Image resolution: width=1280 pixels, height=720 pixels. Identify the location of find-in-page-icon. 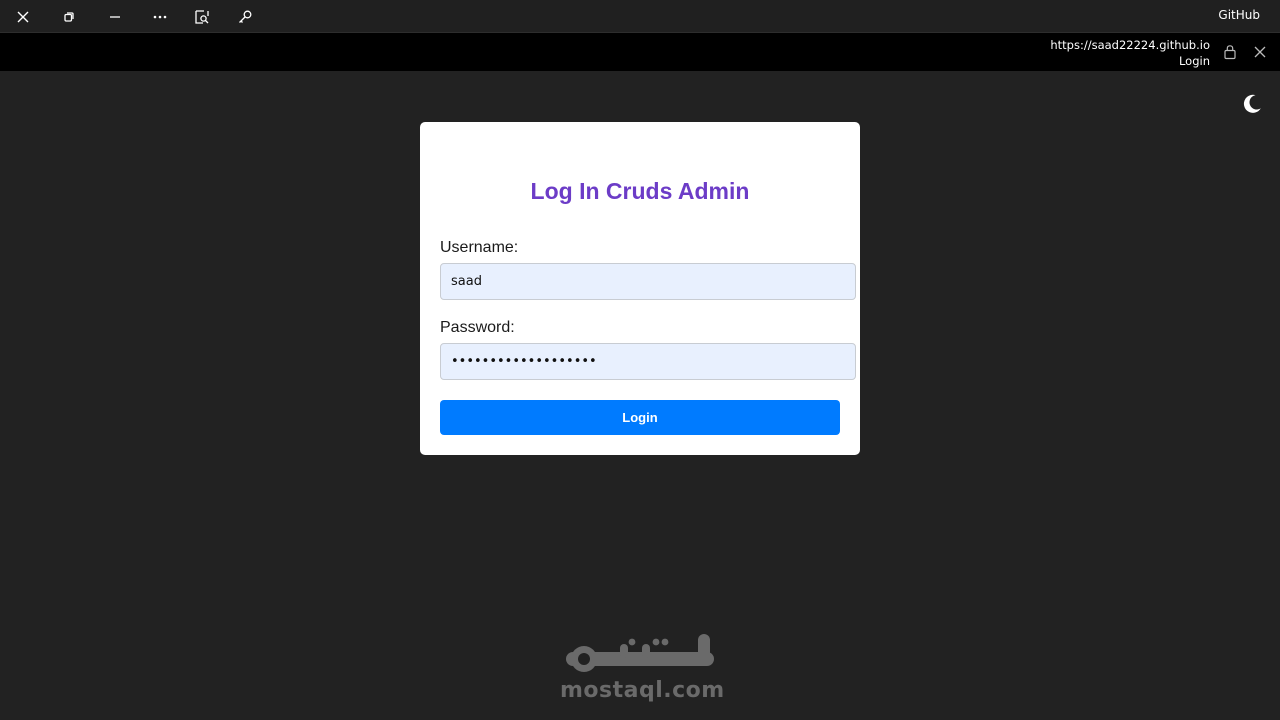
(202, 17).